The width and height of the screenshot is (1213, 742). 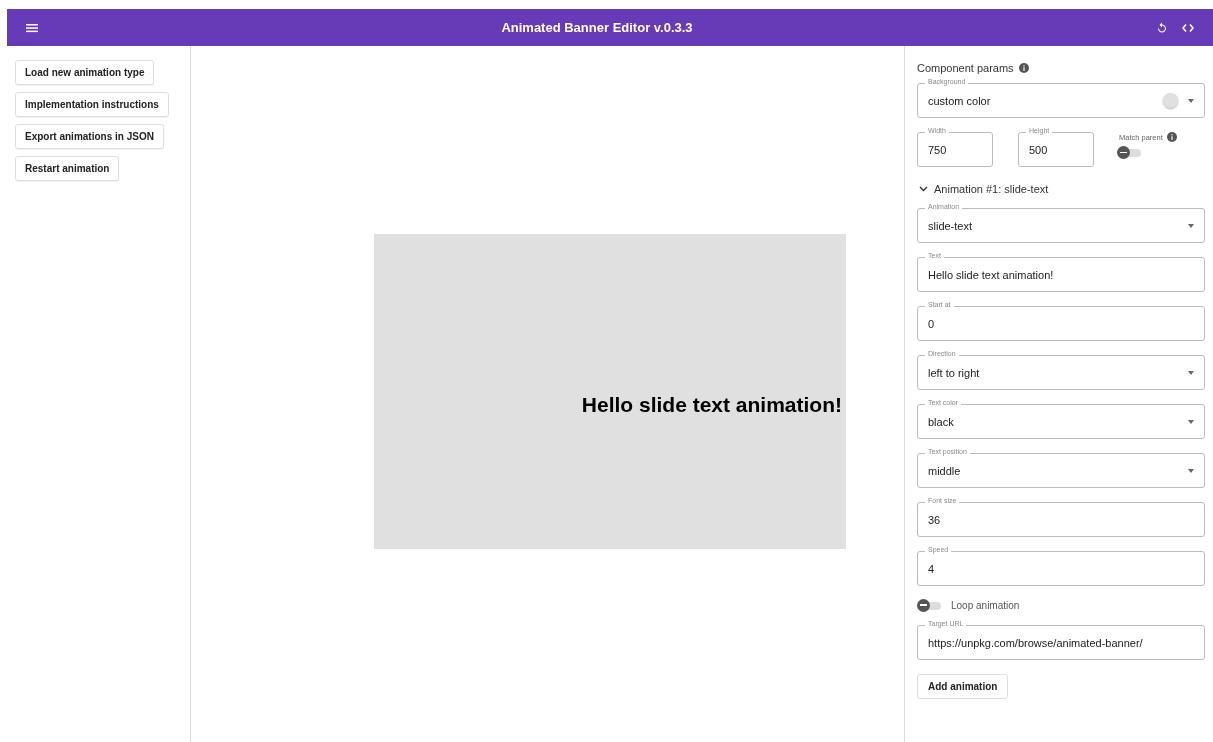 I want to click on restart-icon, so click(x=1162, y=27).